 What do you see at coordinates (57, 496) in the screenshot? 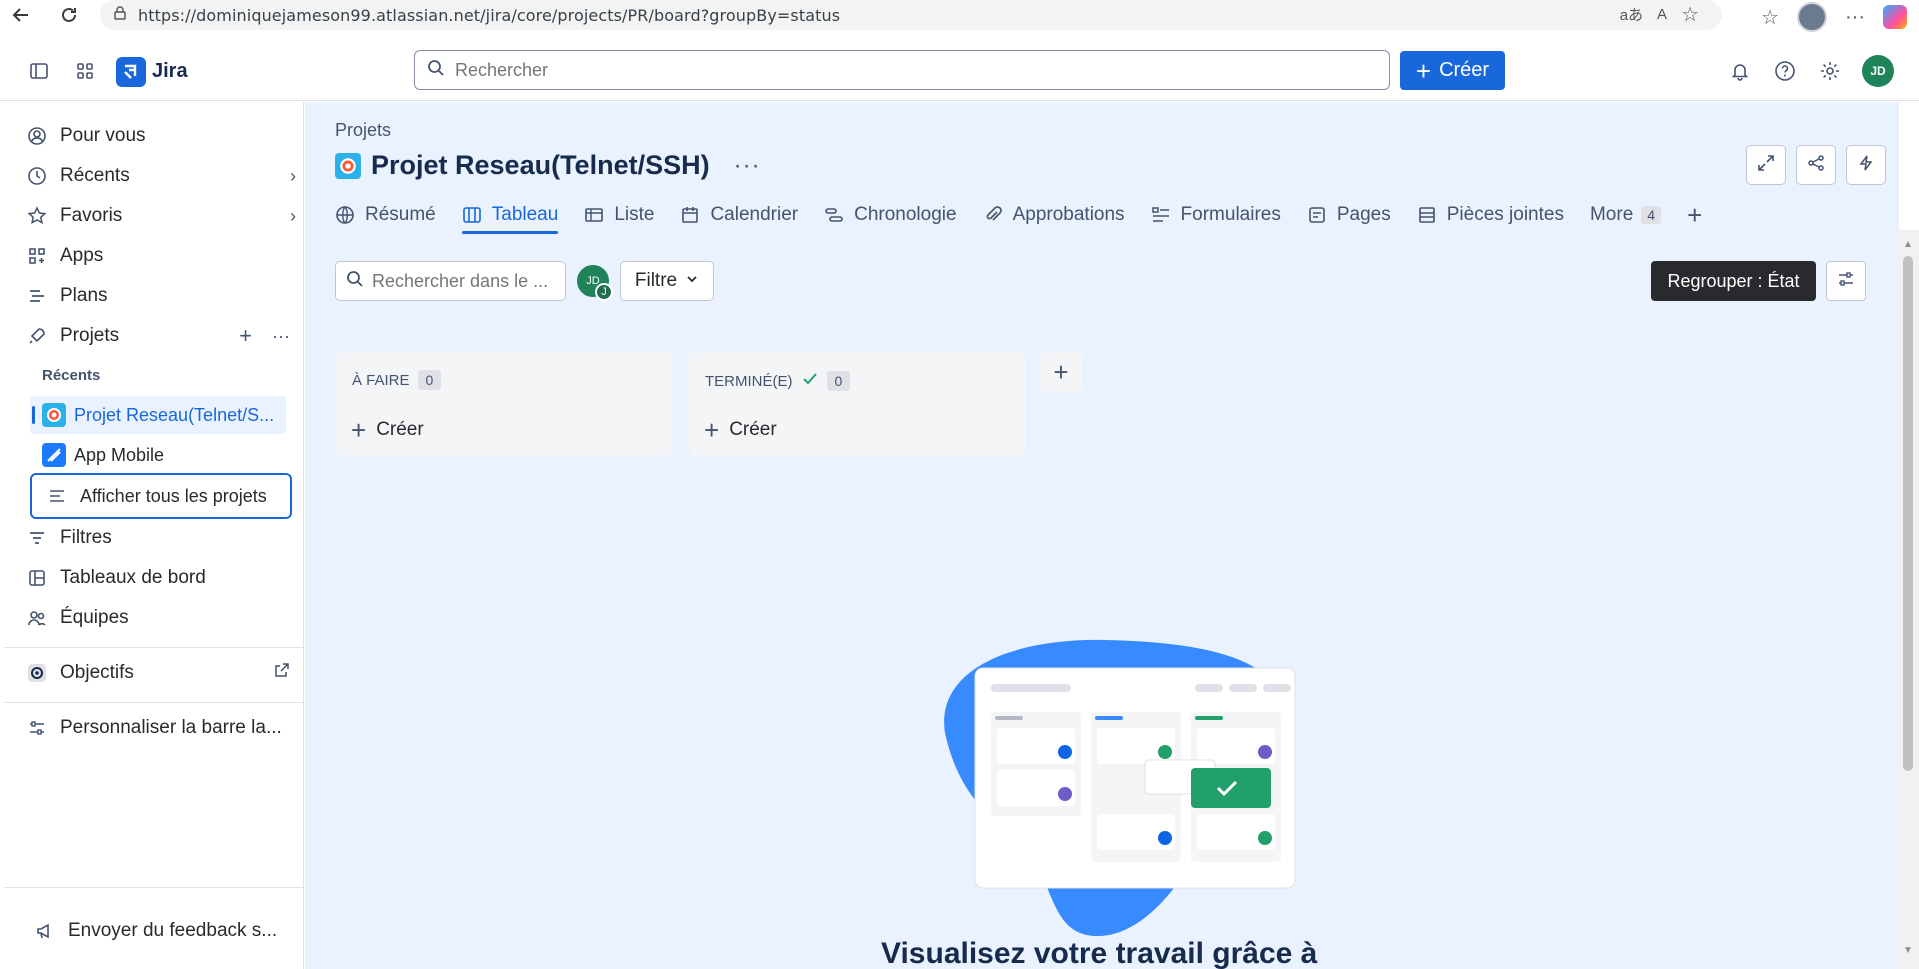
I see `list-lines-icon` at bounding box center [57, 496].